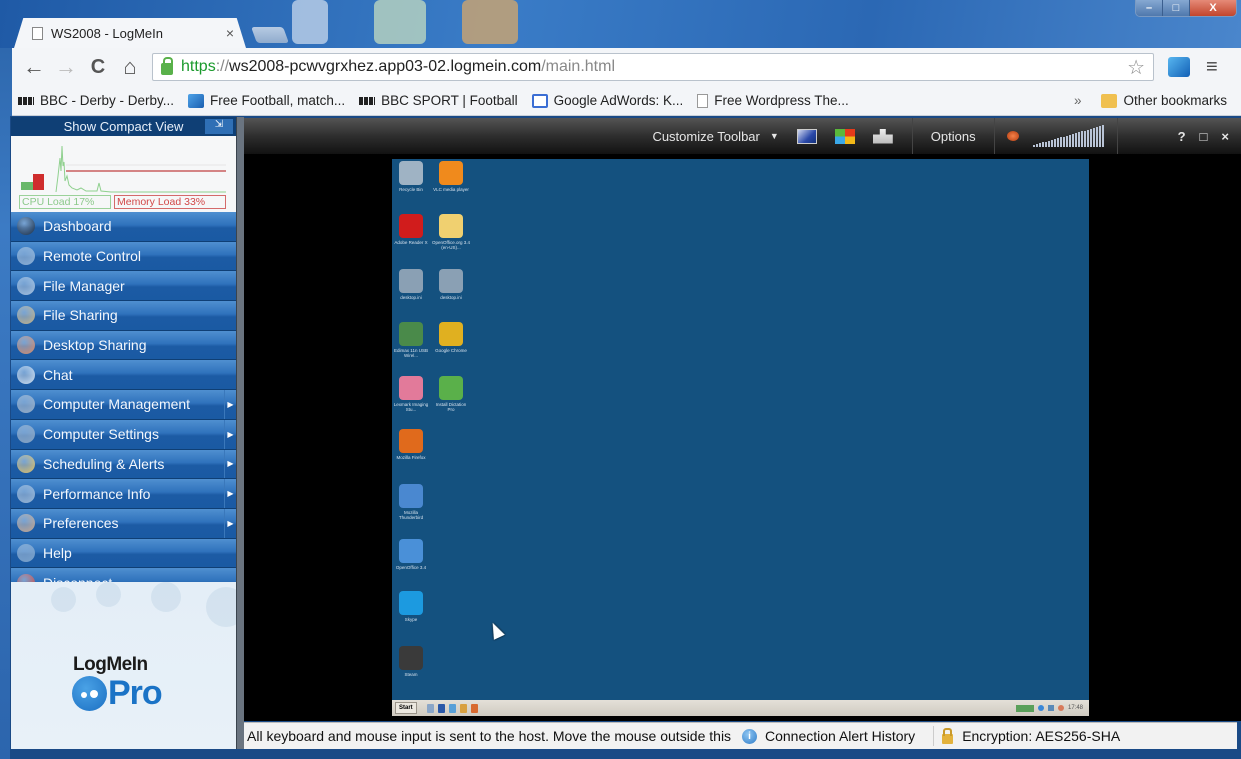 The image size is (1241, 759). What do you see at coordinates (26, 285) in the screenshot?
I see `file-manager-icon` at bounding box center [26, 285].